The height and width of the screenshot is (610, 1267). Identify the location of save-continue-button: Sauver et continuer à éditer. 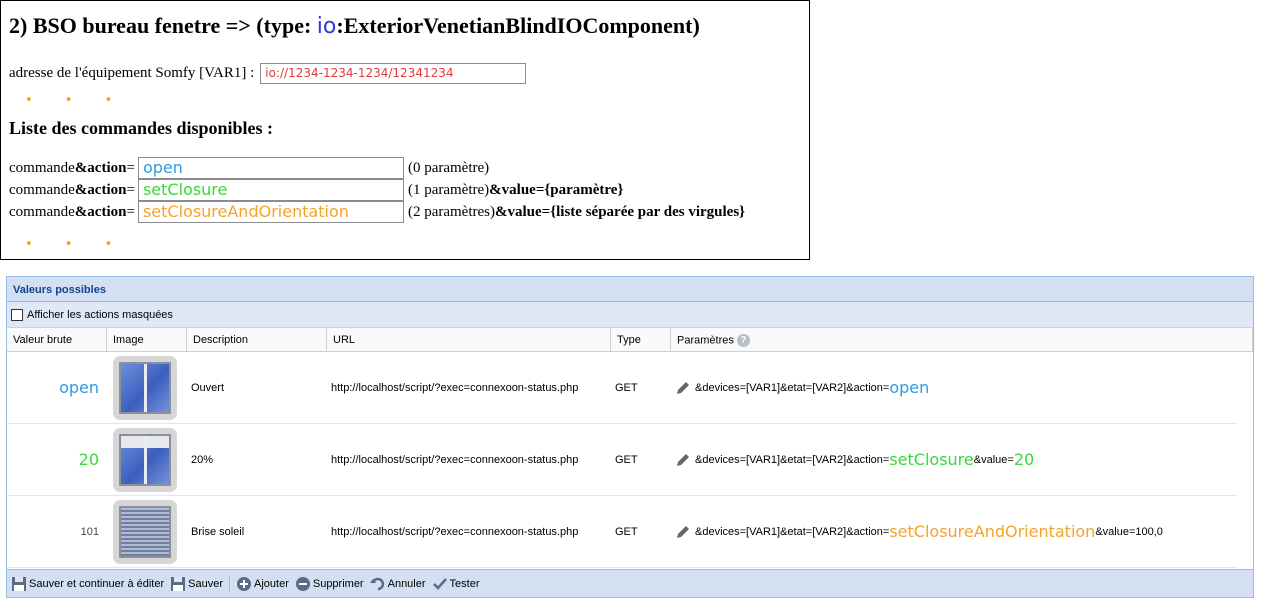
(87, 584).